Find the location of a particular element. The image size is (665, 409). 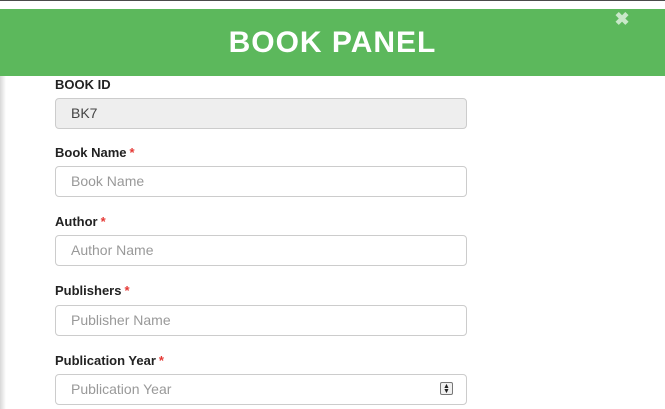

author-input: Author Name is located at coordinates (261, 250).